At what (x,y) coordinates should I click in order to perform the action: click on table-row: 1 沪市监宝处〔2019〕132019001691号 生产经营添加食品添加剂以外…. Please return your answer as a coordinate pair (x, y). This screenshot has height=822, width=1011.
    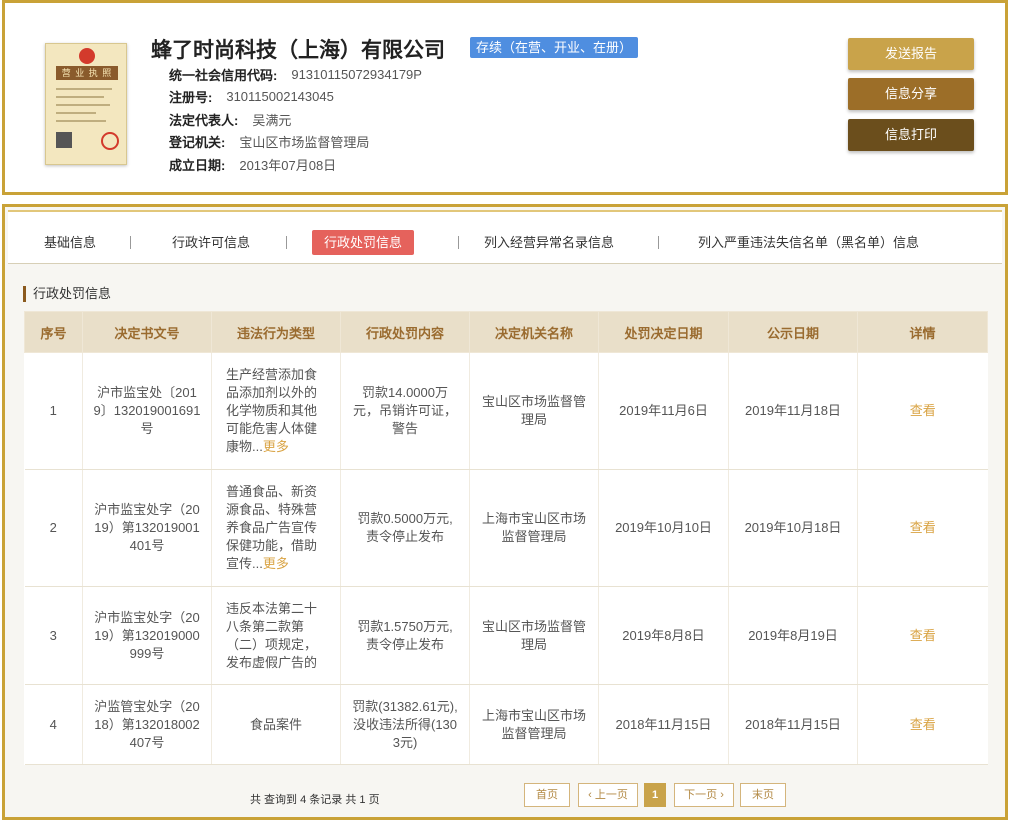
    Looking at the image, I should click on (506, 411).